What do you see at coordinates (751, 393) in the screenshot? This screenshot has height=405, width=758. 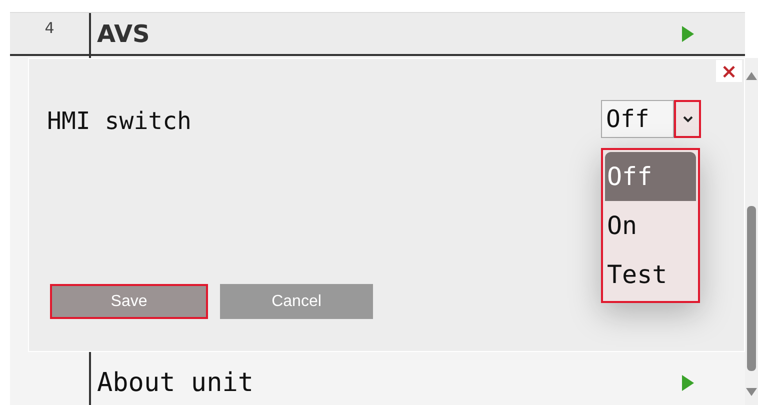 I see `scroll-down-icon` at bounding box center [751, 393].